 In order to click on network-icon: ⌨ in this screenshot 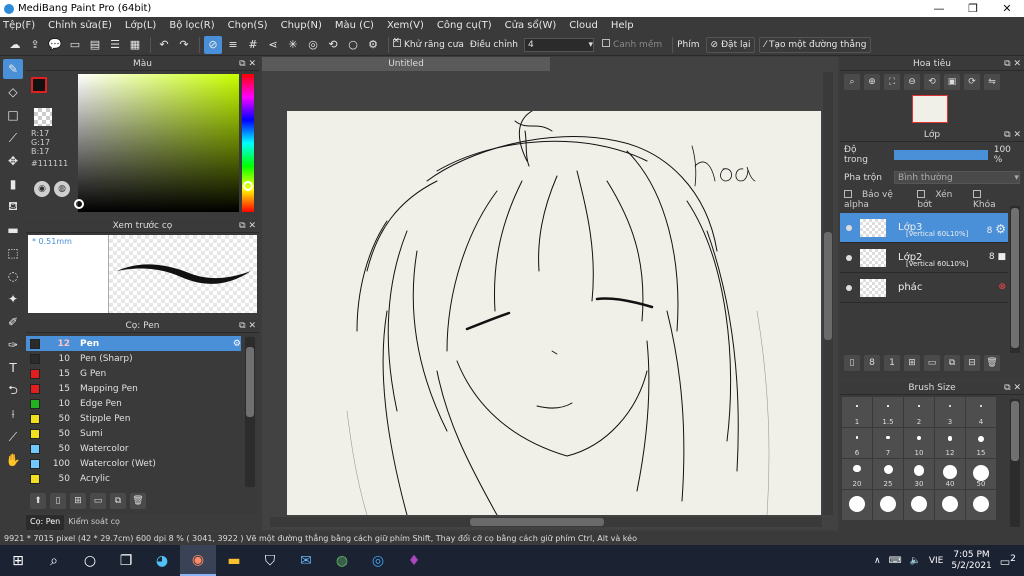, I will do `click(895, 561)`.